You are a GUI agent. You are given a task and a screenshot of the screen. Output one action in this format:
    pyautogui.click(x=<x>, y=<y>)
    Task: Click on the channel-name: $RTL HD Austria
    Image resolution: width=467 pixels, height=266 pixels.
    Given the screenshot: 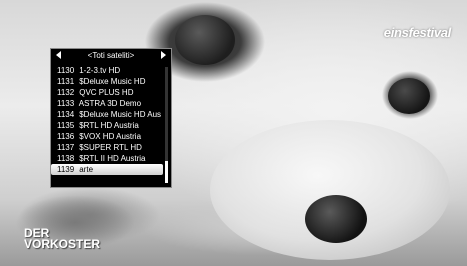 What is the action you would take?
    pyautogui.click(x=109, y=125)
    